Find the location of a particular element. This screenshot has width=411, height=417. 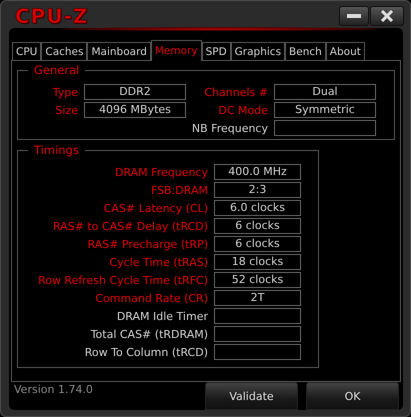

value-field: DDR2 is located at coordinates (135, 92).